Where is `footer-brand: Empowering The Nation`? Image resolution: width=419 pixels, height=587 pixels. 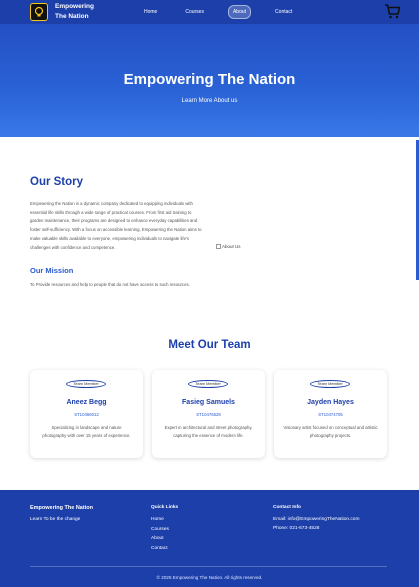 footer-brand: Empowering The Nation is located at coordinates (61, 508).